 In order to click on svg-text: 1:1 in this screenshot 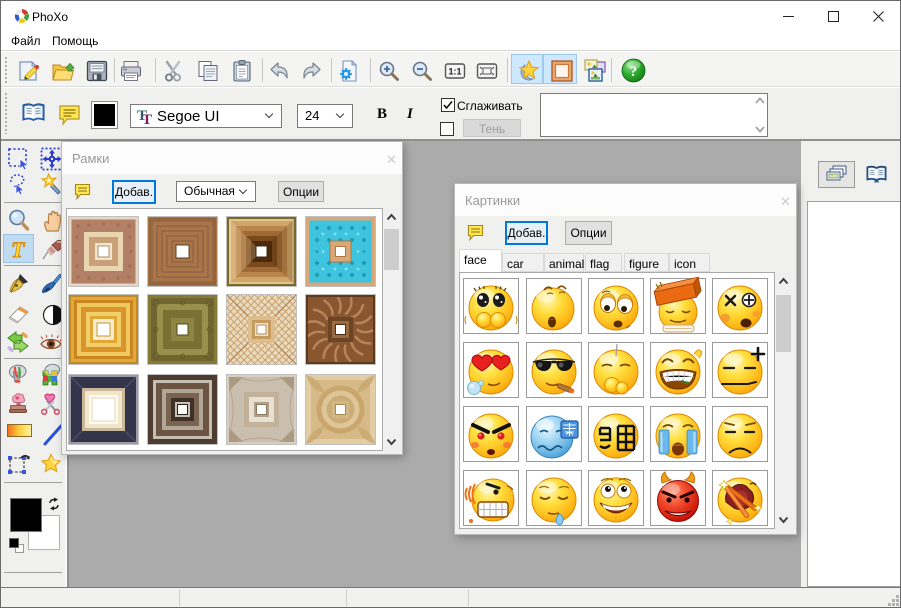, I will do `click(454, 72)`.